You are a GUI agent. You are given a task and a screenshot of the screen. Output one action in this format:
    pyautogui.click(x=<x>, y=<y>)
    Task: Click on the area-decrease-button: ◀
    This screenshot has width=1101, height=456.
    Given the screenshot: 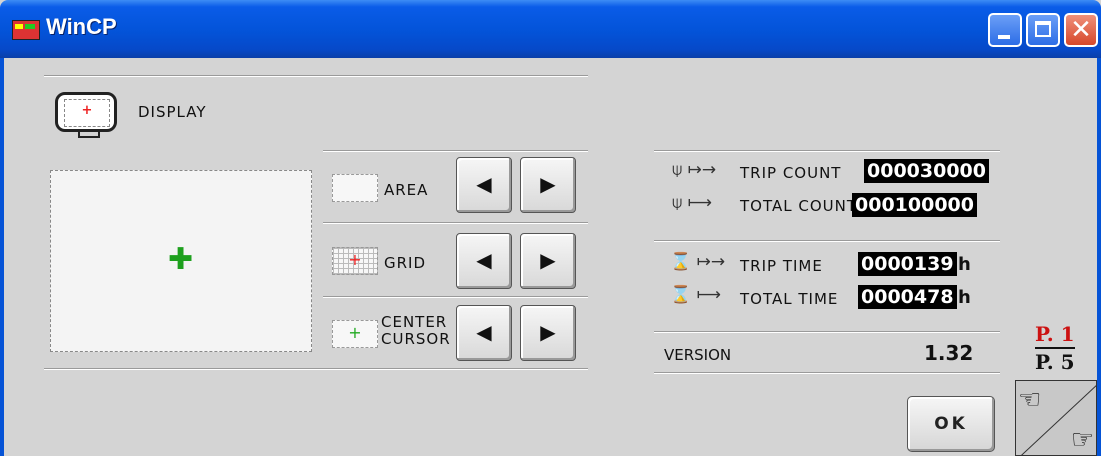 What is the action you would take?
    pyautogui.click(x=484, y=185)
    